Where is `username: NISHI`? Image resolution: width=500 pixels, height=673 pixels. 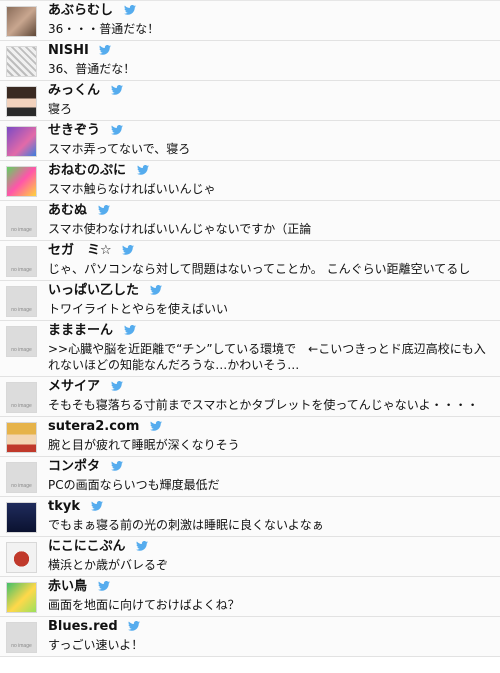
username: NISHI is located at coordinates (68, 50).